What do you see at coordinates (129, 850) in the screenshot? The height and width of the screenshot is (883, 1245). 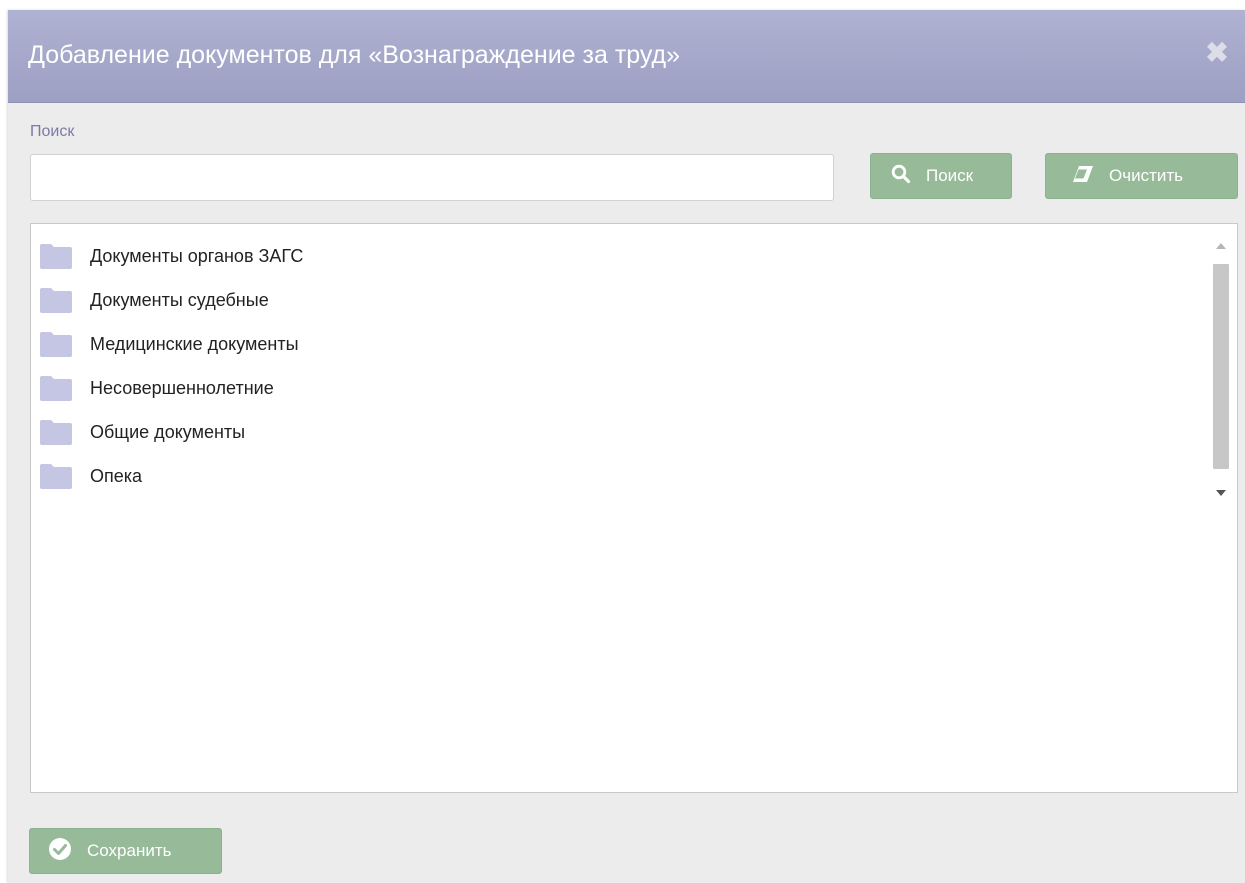 I see `save-button-label: Сохранить` at bounding box center [129, 850].